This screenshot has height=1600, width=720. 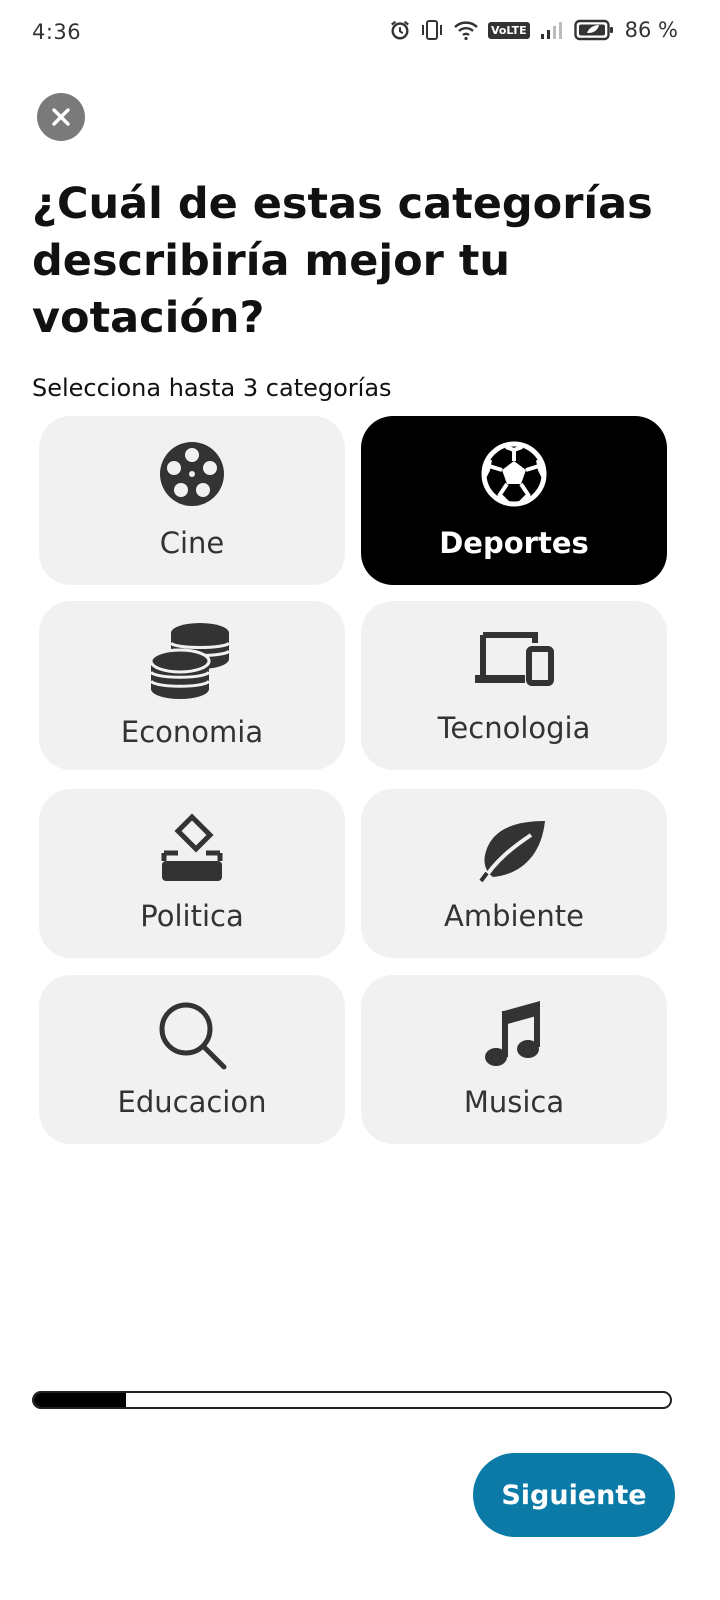 What do you see at coordinates (551, 30) in the screenshot?
I see `signal-icon` at bounding box center [551, 30].